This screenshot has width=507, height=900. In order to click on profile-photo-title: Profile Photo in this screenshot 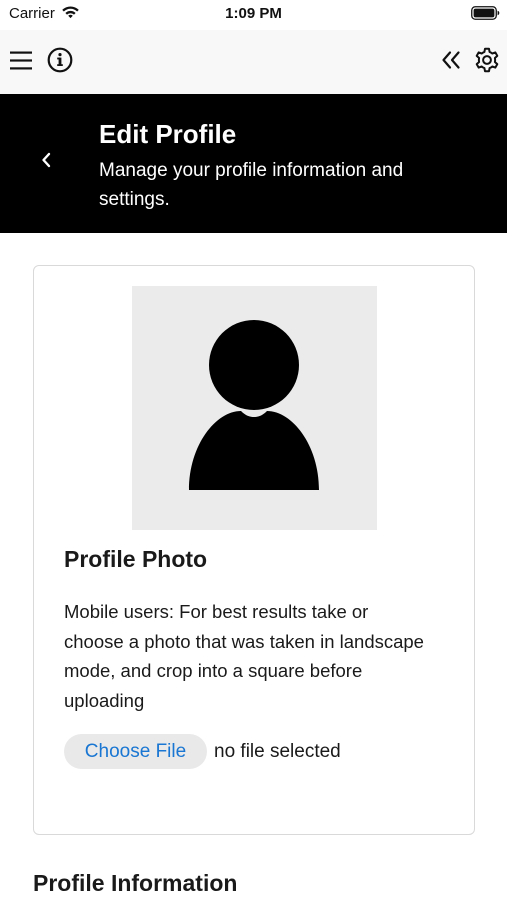, I will do `click(136, 559)`.